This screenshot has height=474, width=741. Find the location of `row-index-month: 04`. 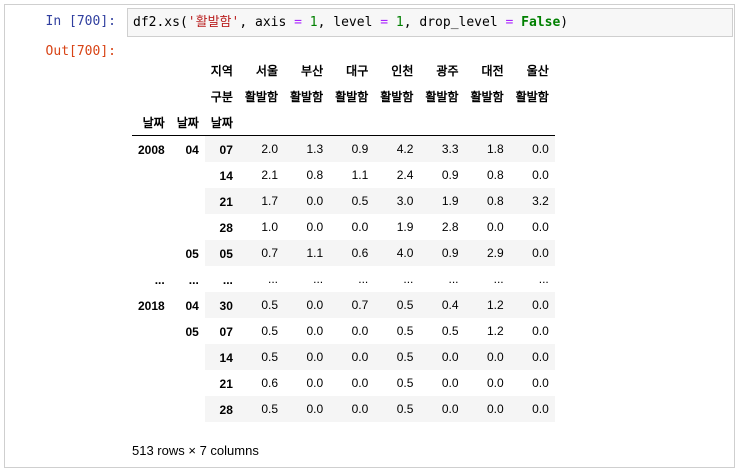

row-index-month: 04 is located at coordinates (187, 305).